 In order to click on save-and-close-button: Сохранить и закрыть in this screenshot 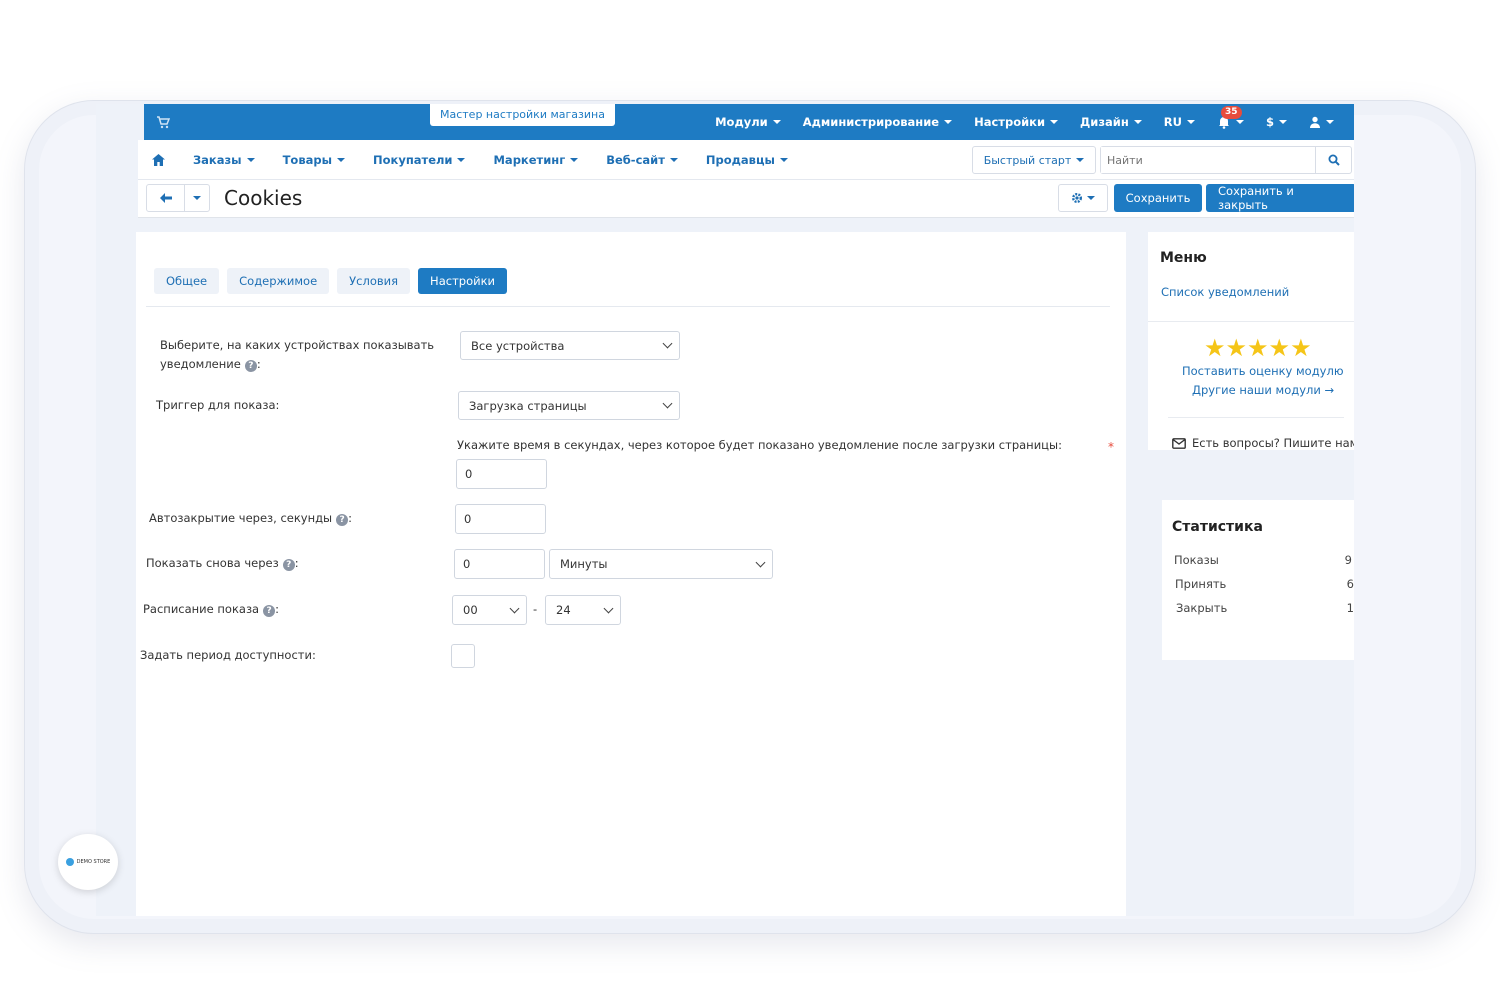, I will do `click(1280, 198)`.